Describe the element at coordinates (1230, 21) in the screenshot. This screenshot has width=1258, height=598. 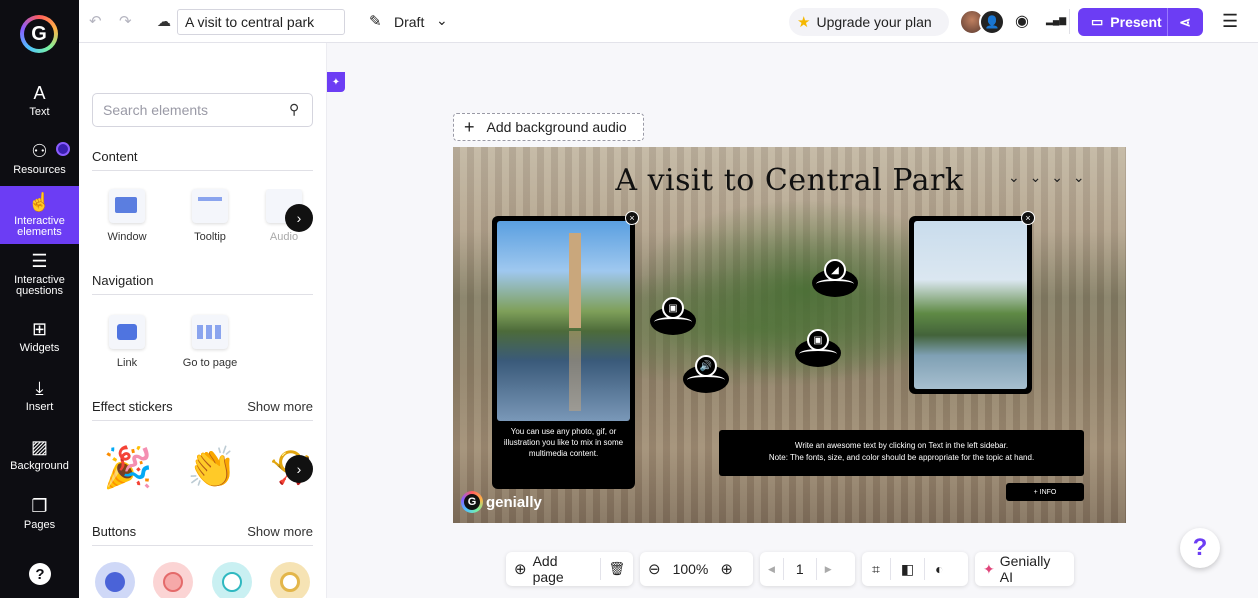
I see `hamburger-menu-icon: ☰` at that location.